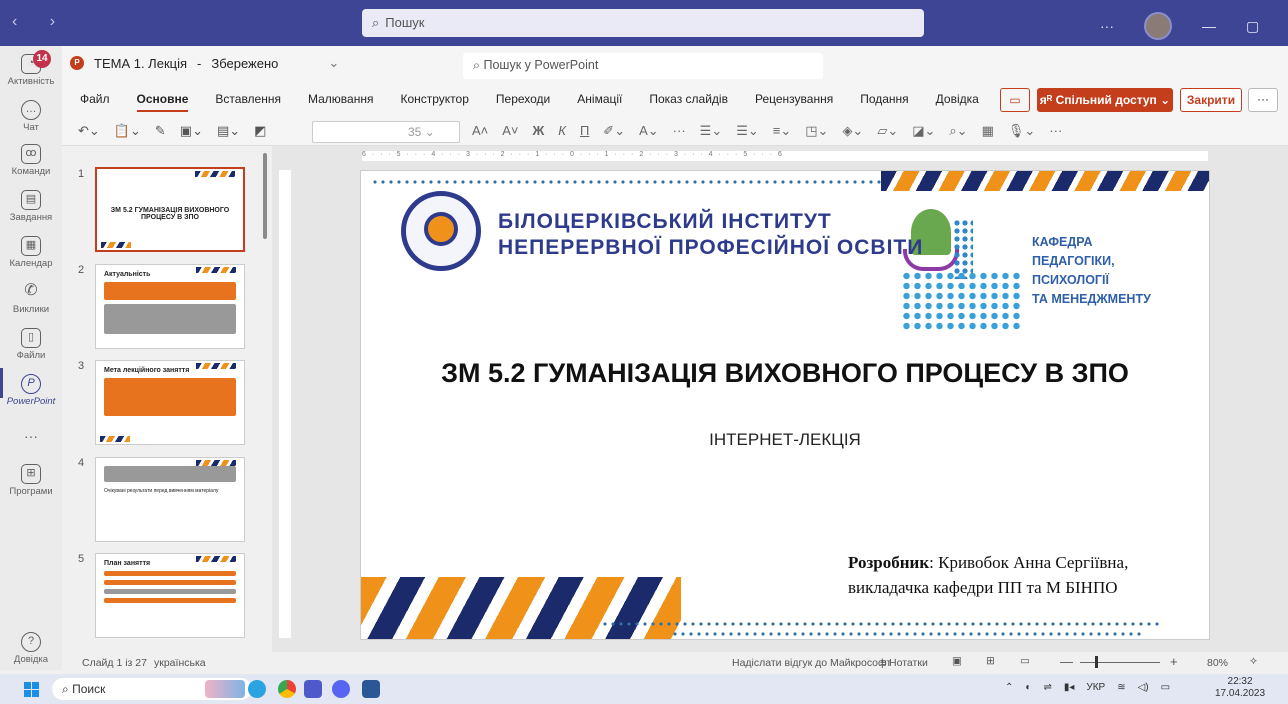  I want to click on slide-thumbnail-3: Мета лекційного заняття, so click(170, 402).